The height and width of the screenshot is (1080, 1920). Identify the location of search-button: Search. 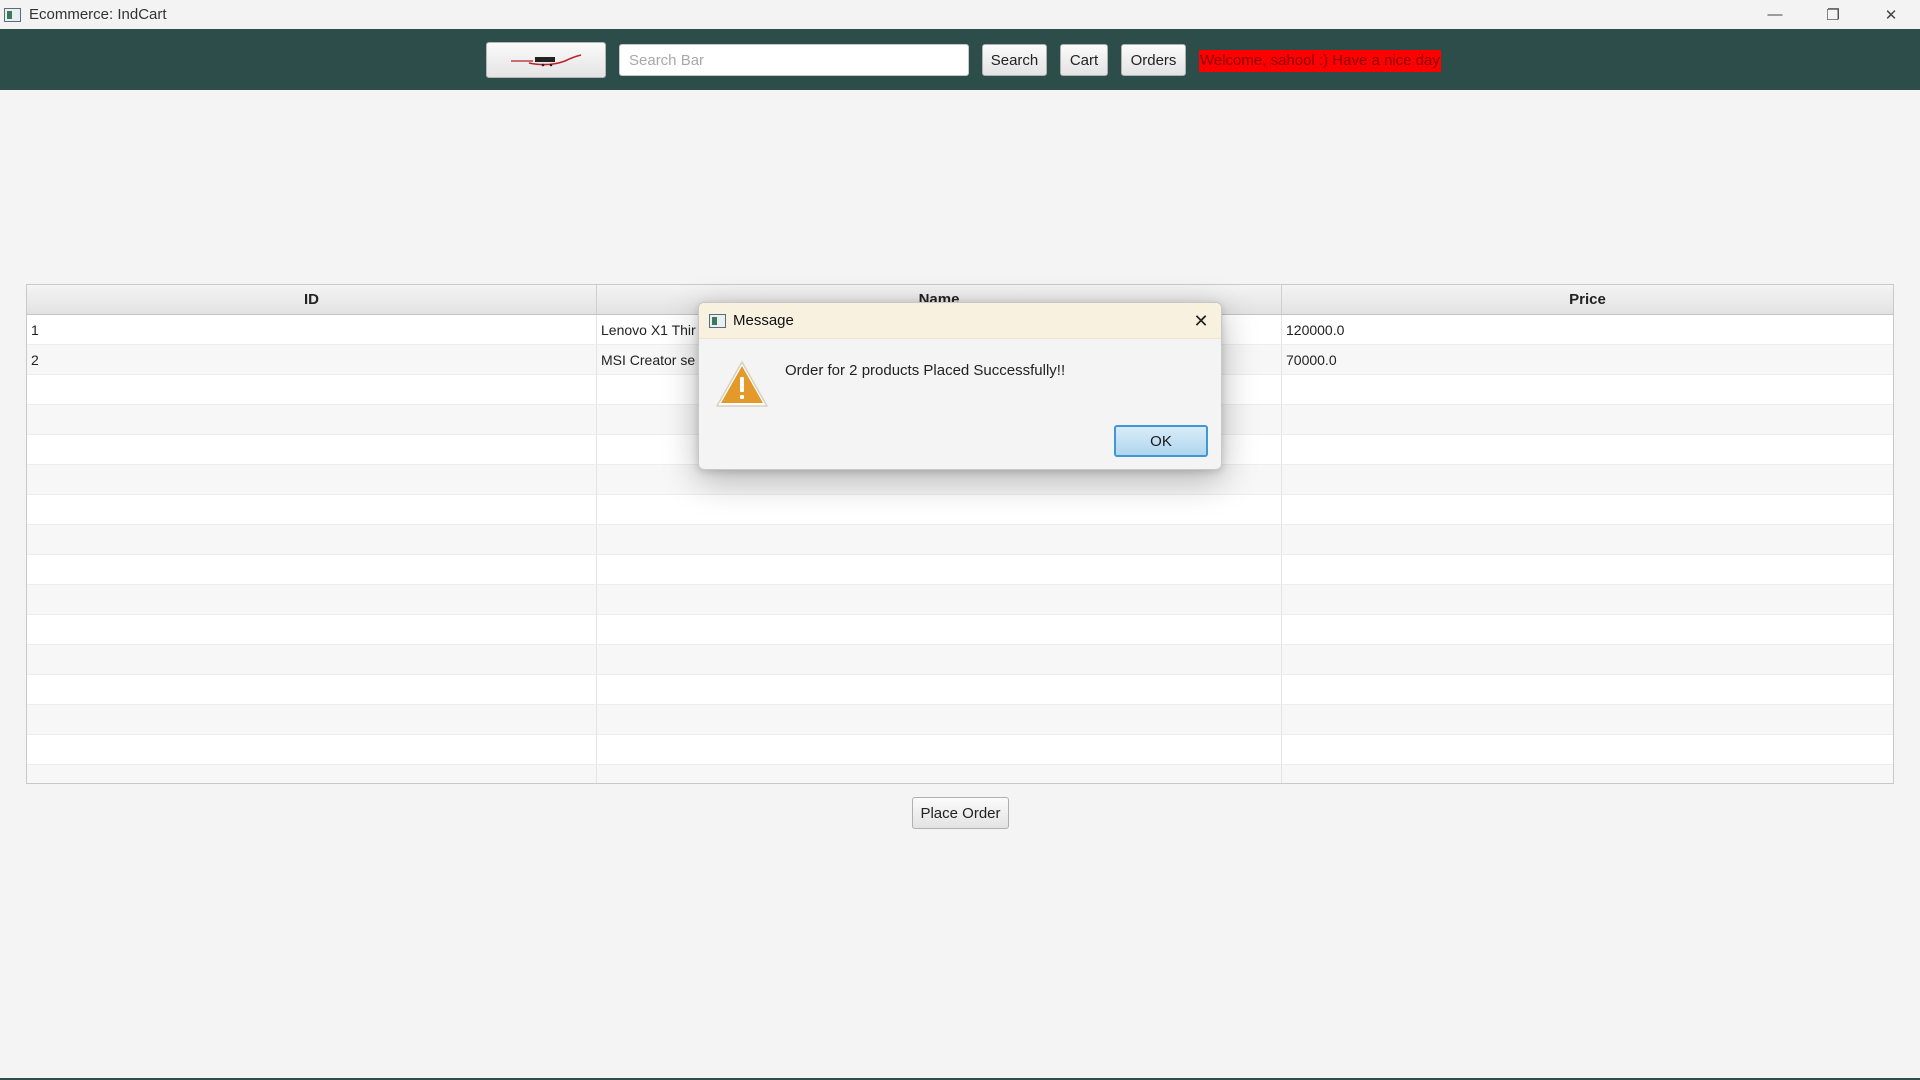
(1014, 60).